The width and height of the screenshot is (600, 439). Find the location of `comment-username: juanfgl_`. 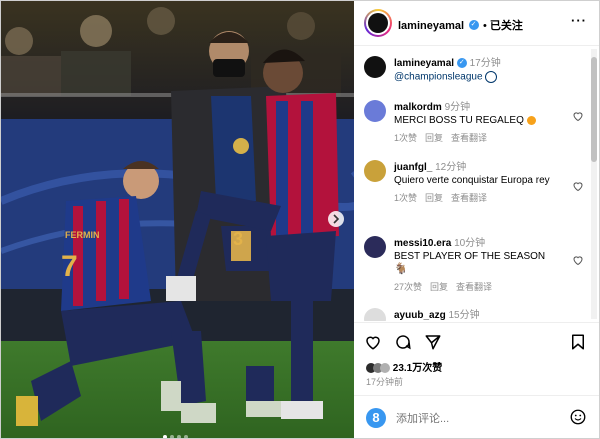

comment-username: juanfgl_ is located at coordinates (413, 167).